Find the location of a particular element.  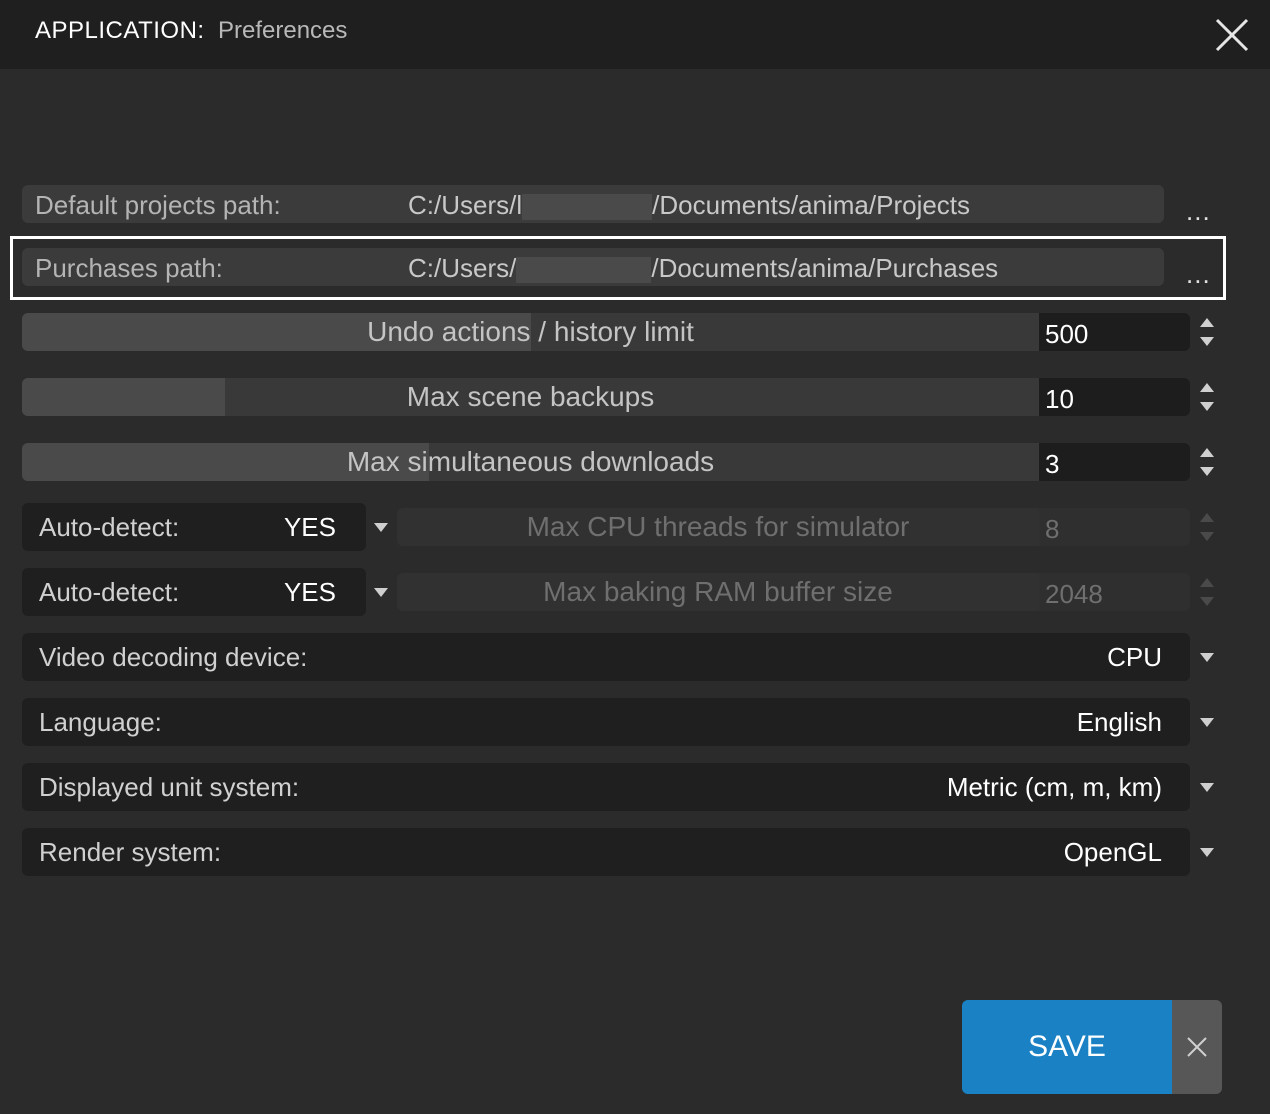

undo-history-slider: Undo actions / history limit is located at coordinates (530, 332).